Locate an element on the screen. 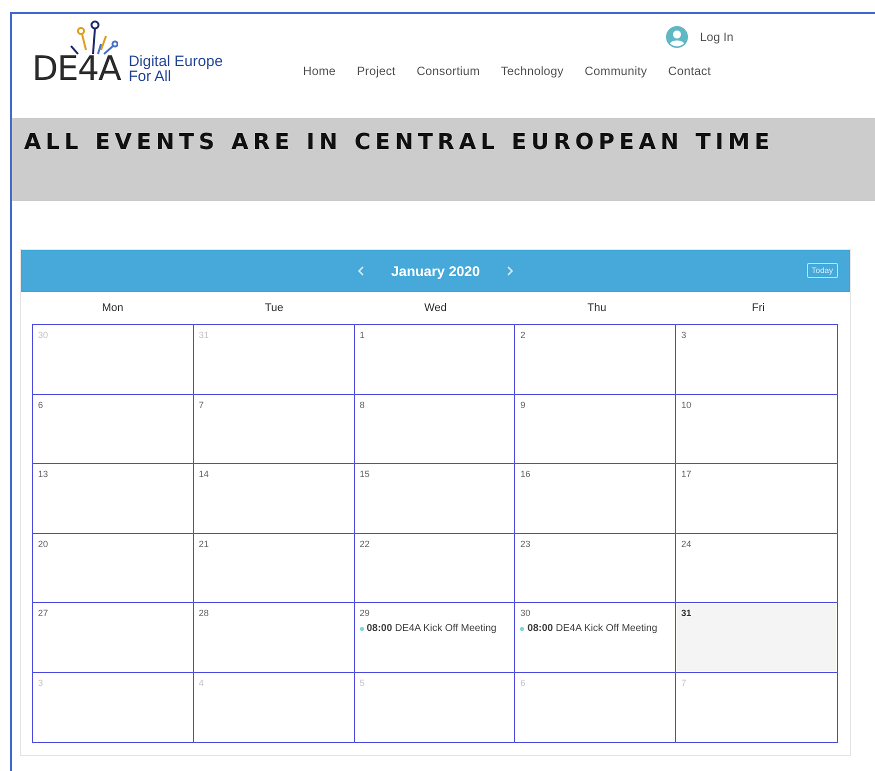  day-number: 16 is located at coordinates (525, 474).